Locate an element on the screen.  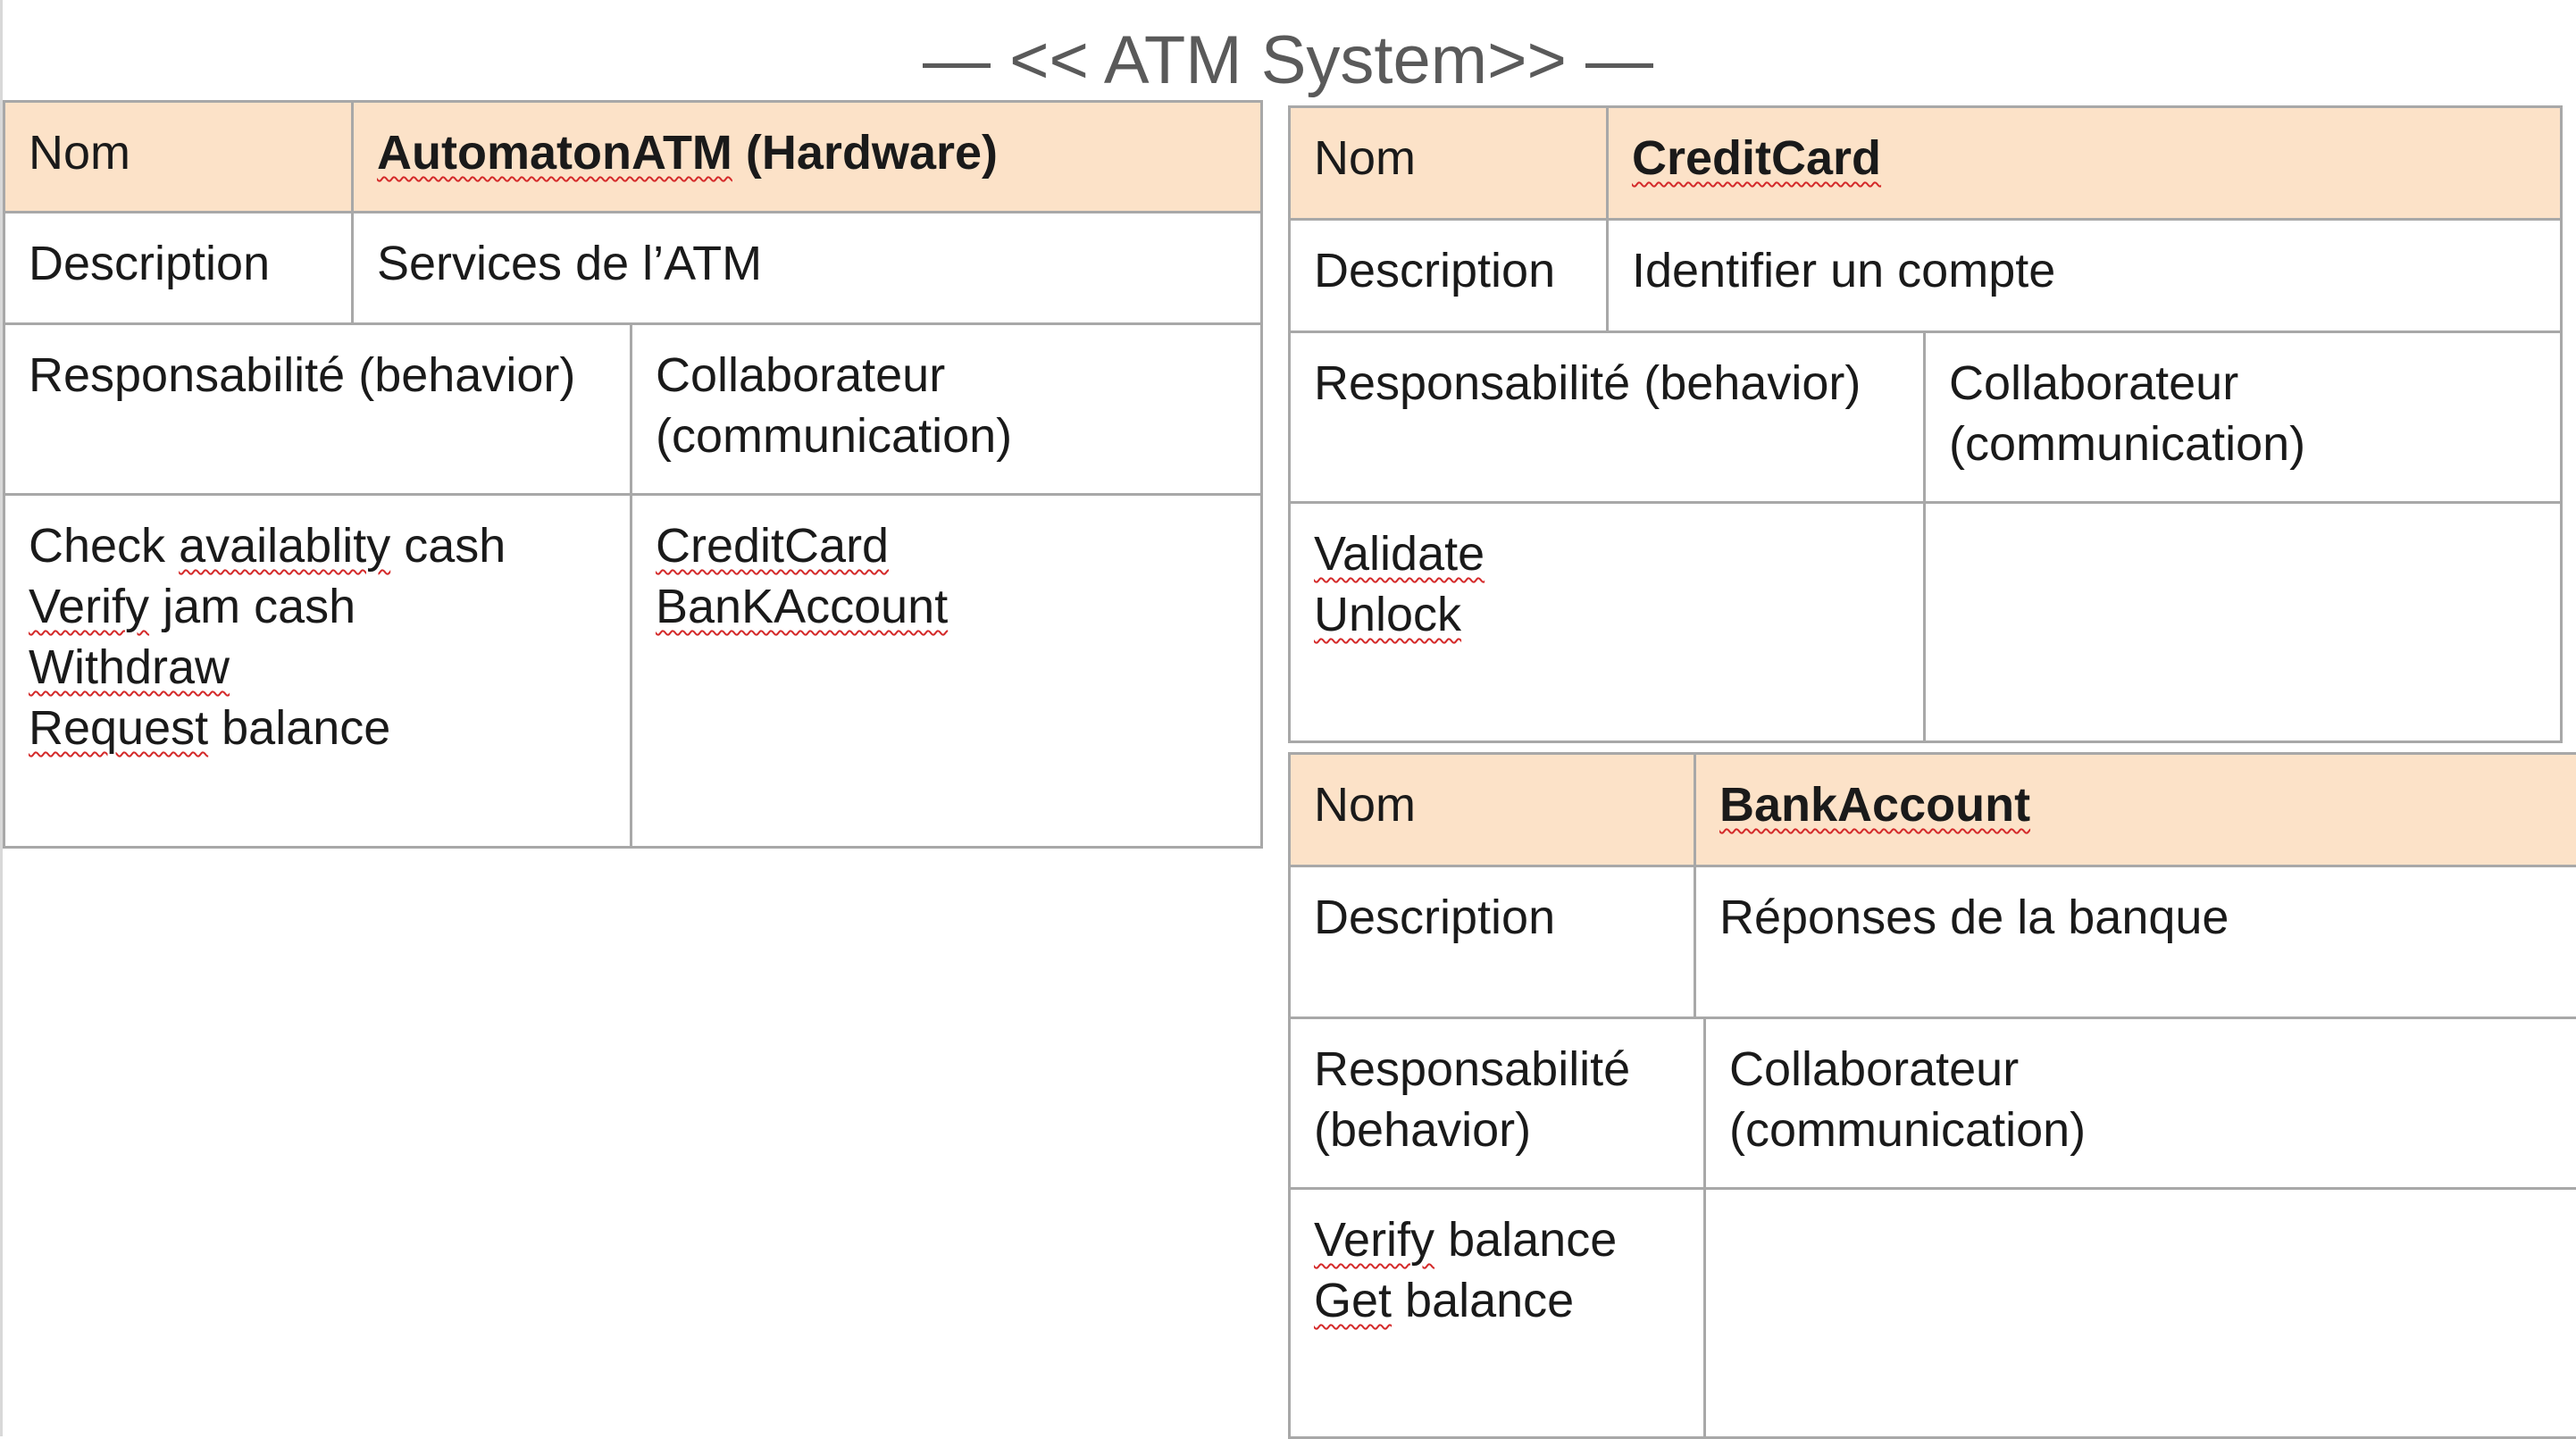
list-item: Withdraw is located at coordinates (318, 667).